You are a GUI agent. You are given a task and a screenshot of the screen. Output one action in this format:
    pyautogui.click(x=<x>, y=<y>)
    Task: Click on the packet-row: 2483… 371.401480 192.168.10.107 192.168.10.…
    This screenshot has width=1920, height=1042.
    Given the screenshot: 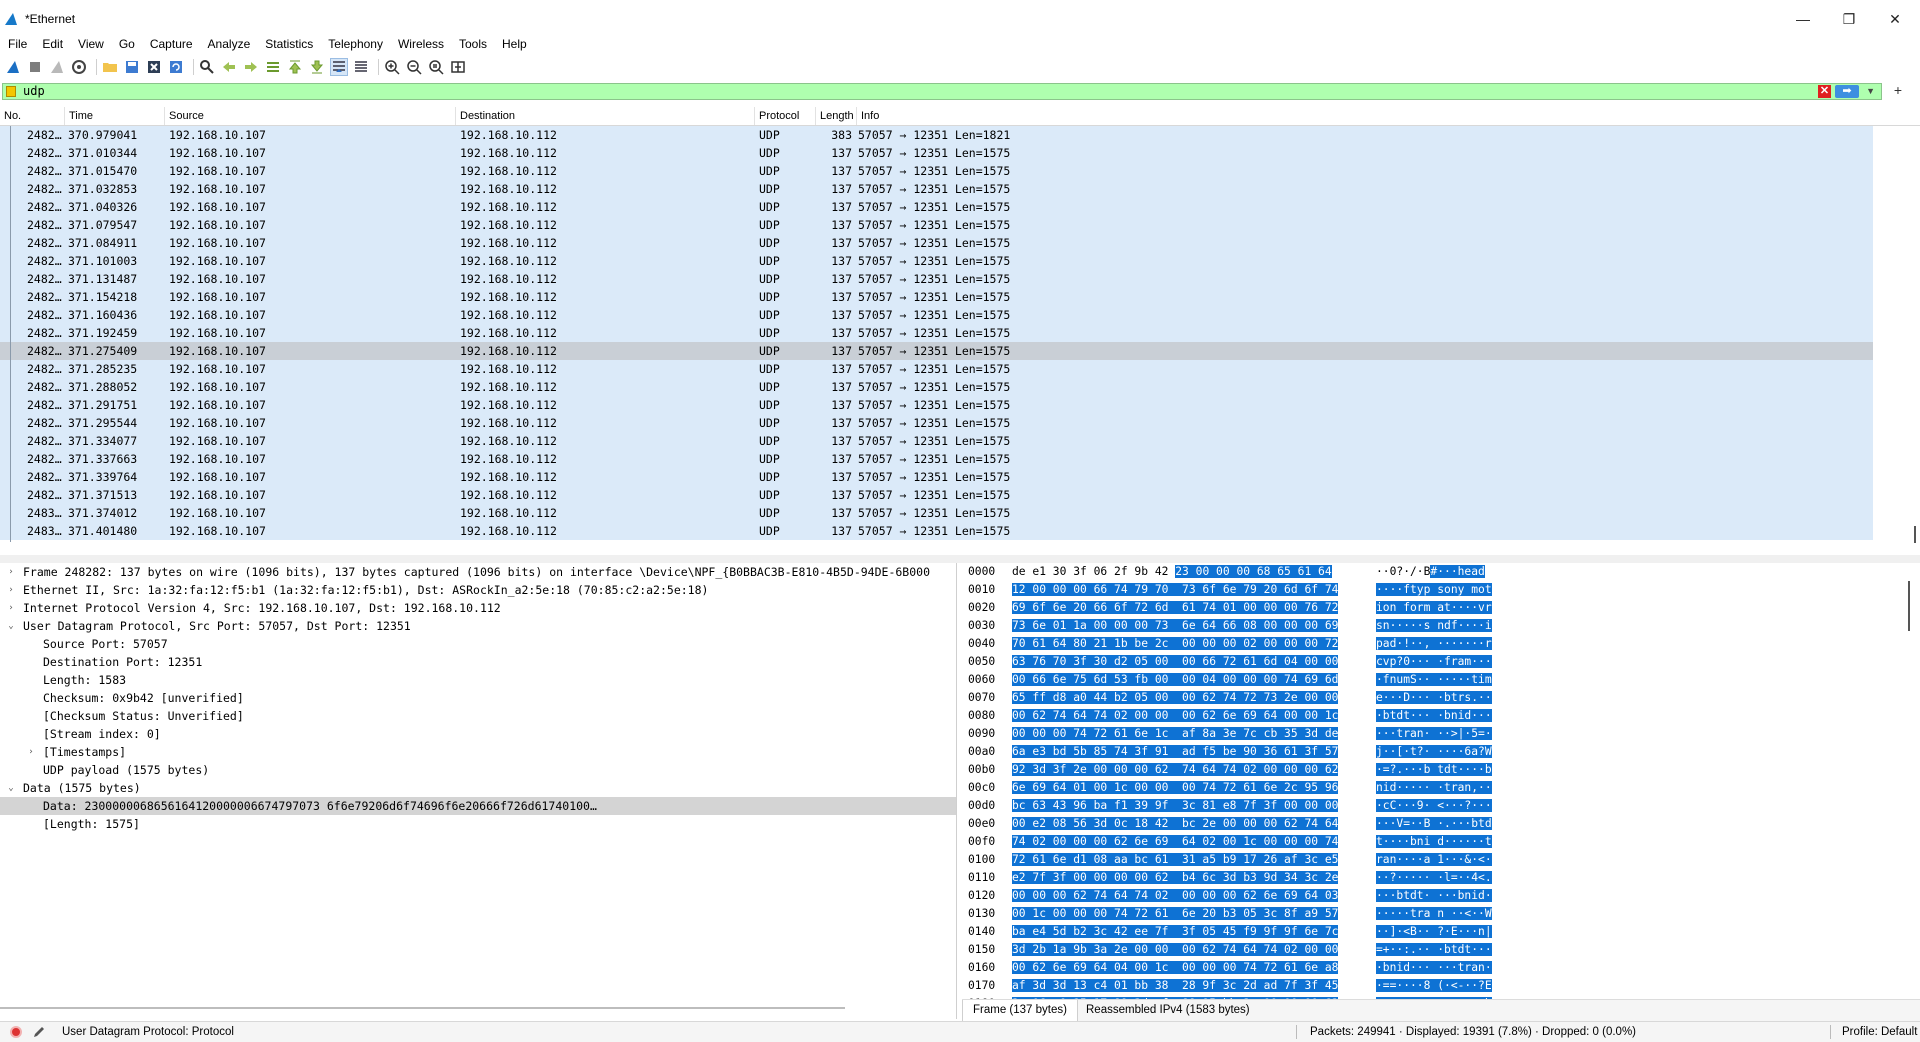 What is the action you would take?
    pyautogui.click(x=936, y=531)
    